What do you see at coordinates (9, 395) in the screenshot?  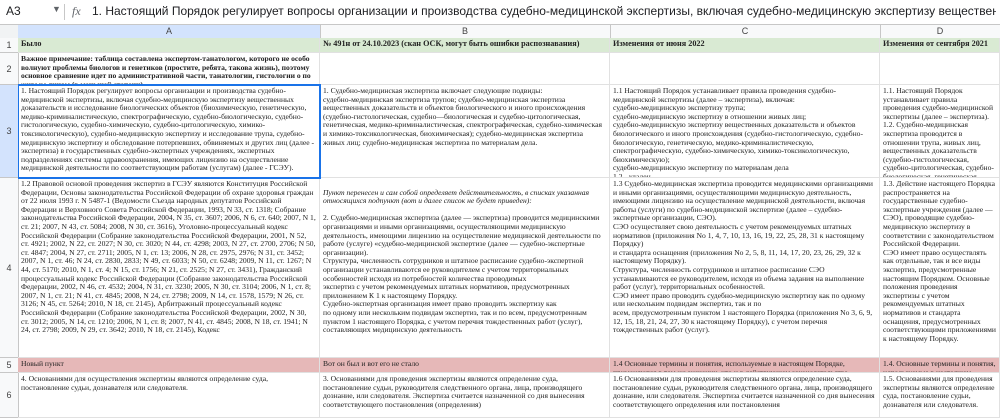 I see `row-header-6: 6` at bounding box center [9, 395].